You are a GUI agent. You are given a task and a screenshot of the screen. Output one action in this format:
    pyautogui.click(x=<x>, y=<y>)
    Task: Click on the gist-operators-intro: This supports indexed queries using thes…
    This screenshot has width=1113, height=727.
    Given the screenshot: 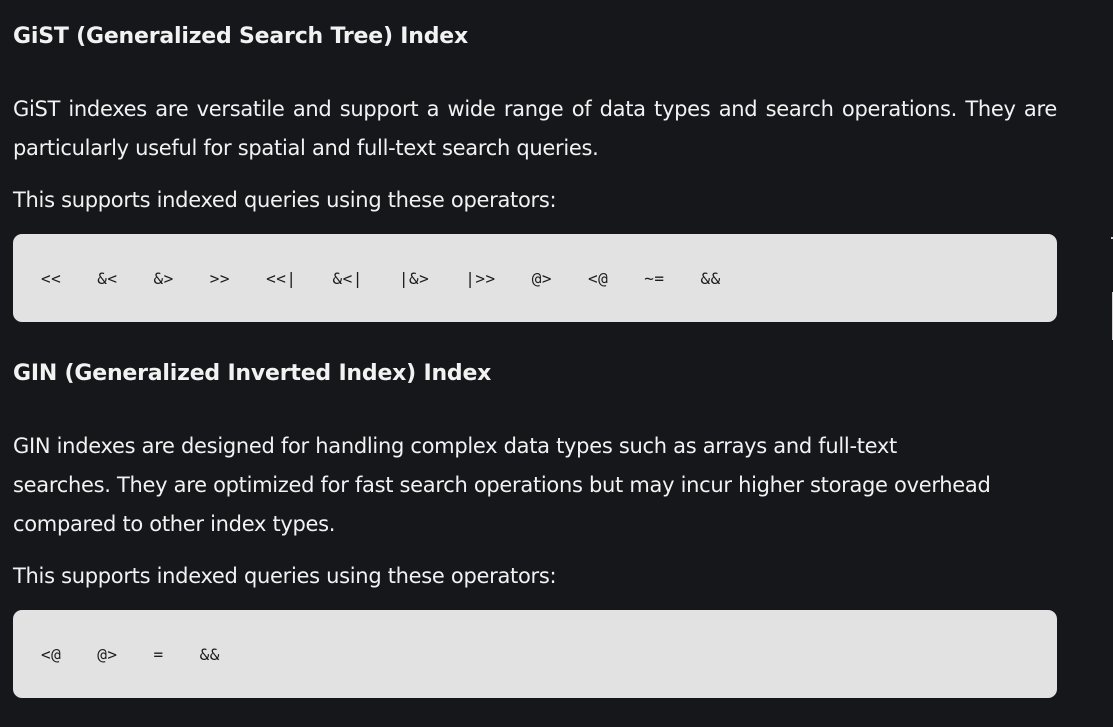 What is the action you would take?
    pyautogui.click(x=285, y=200)
    